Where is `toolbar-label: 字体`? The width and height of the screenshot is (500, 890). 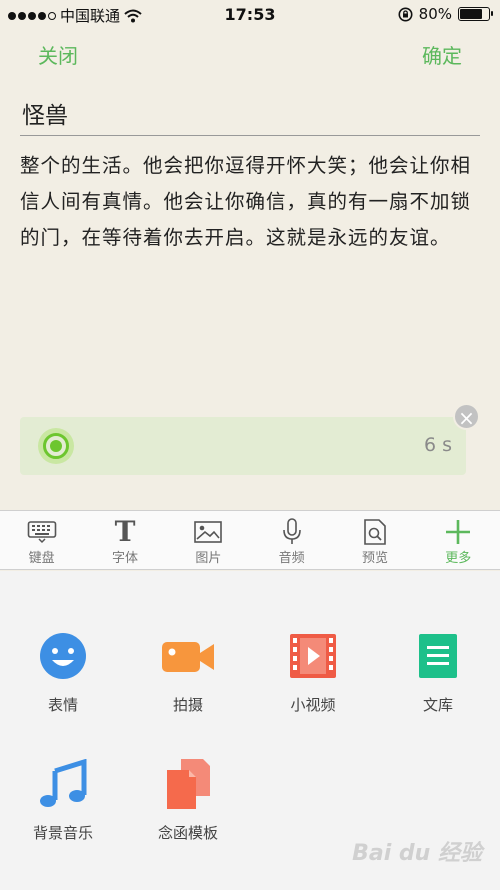 toolbar-label: 字体 is located at coordinates (124, 558).